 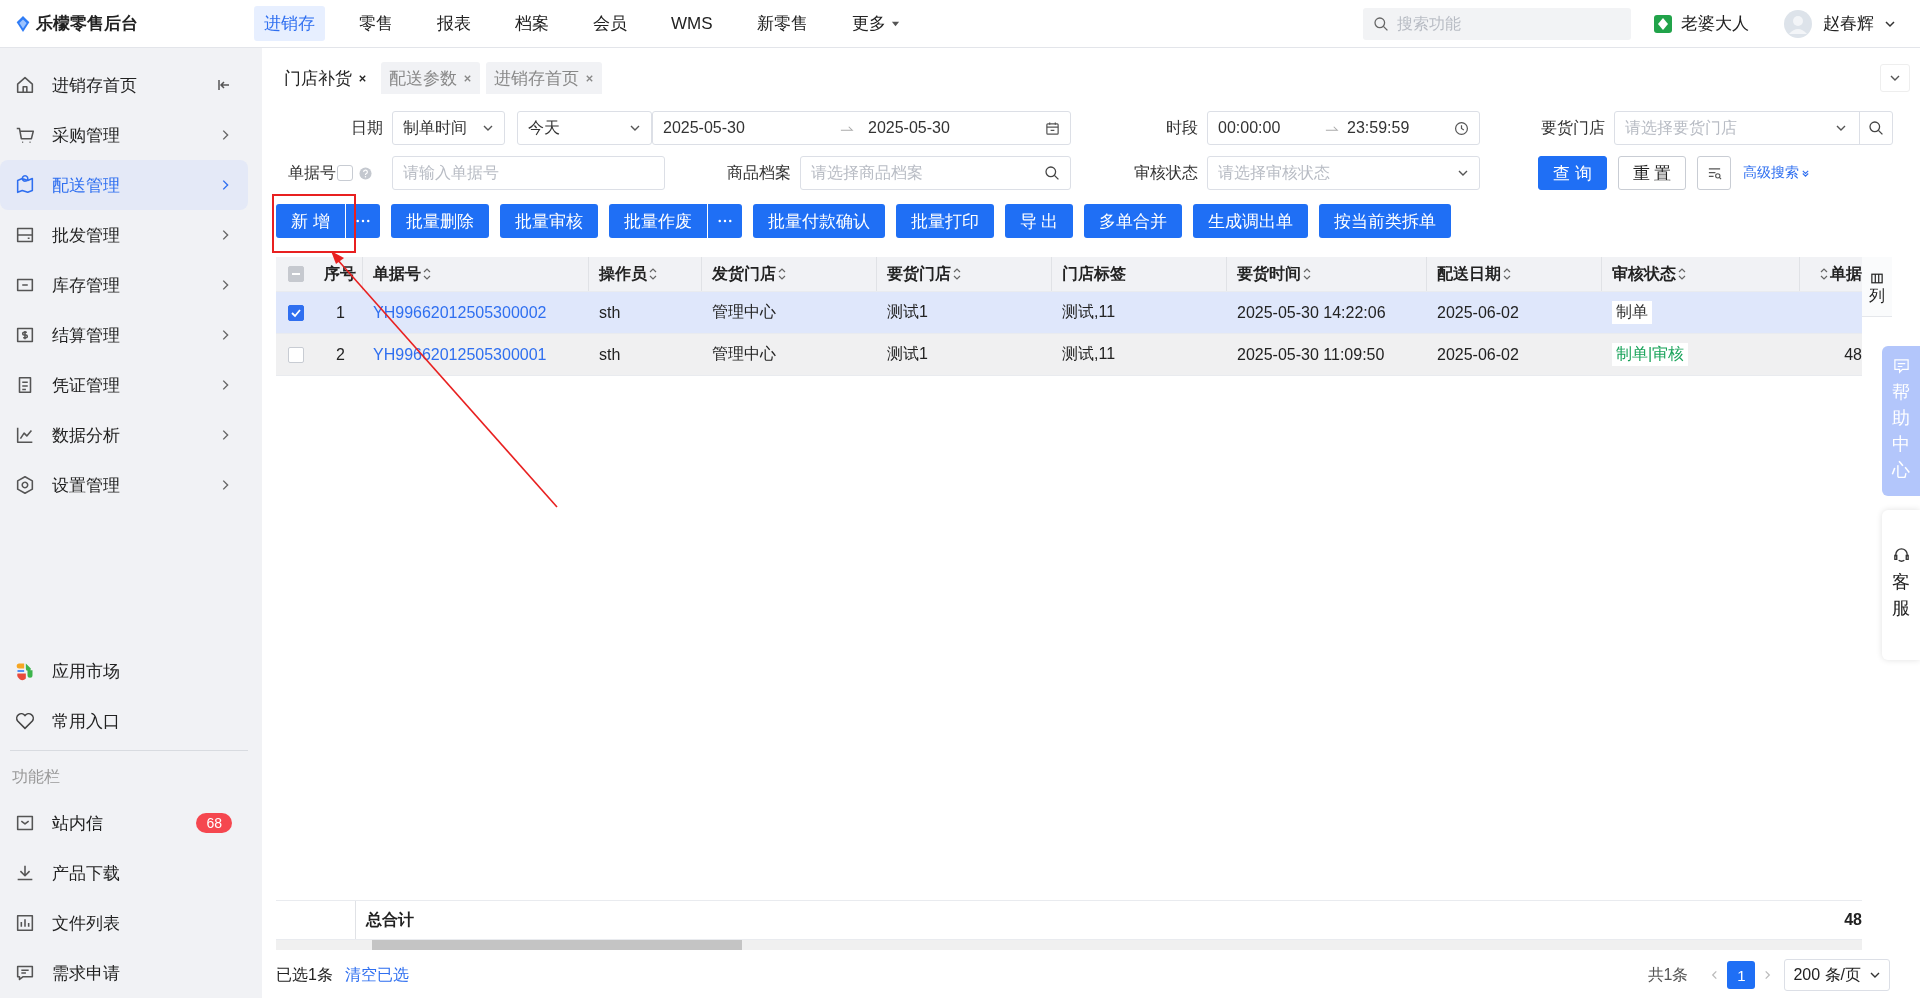 I want to click on more-icon, so click(x=724, y=221).